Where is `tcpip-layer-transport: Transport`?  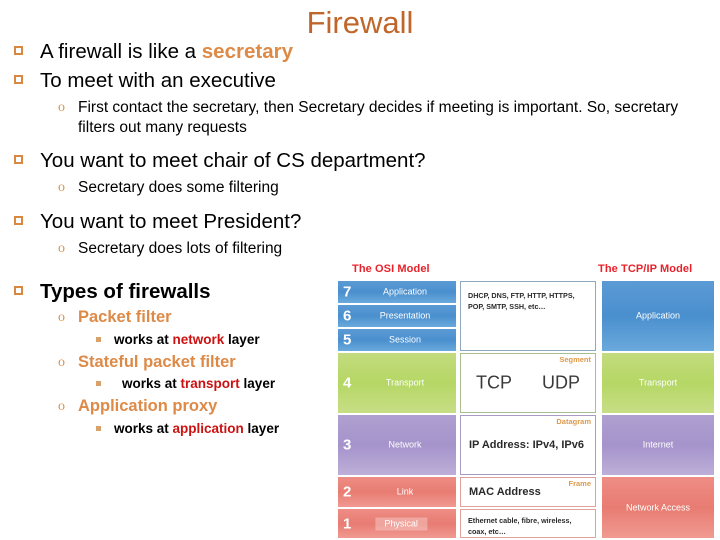
tcpip-layer-transport: Transport is located at coordinates (658, 383).